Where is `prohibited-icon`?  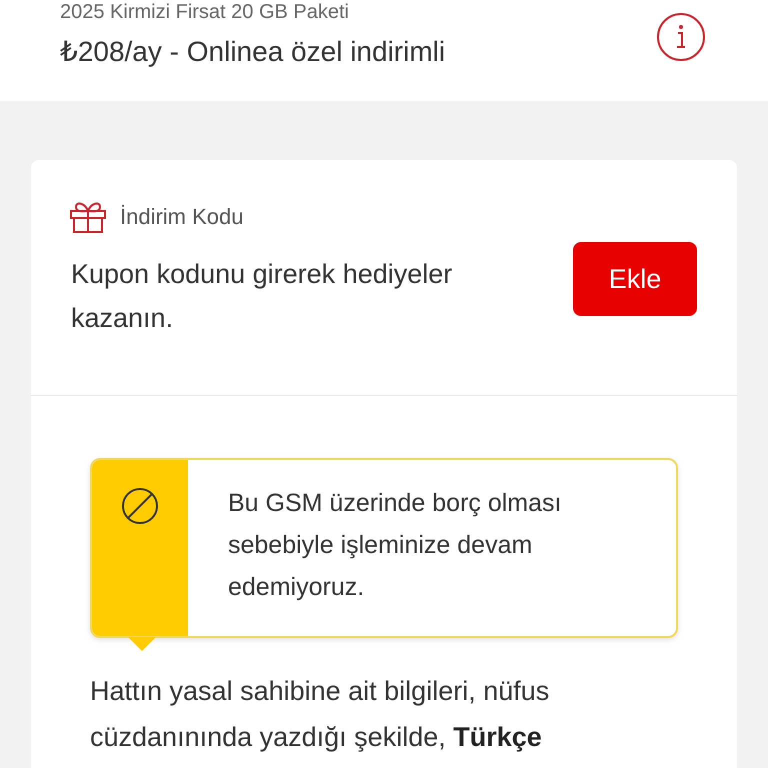
prohibited-icon is located at coordinates (140, 506).